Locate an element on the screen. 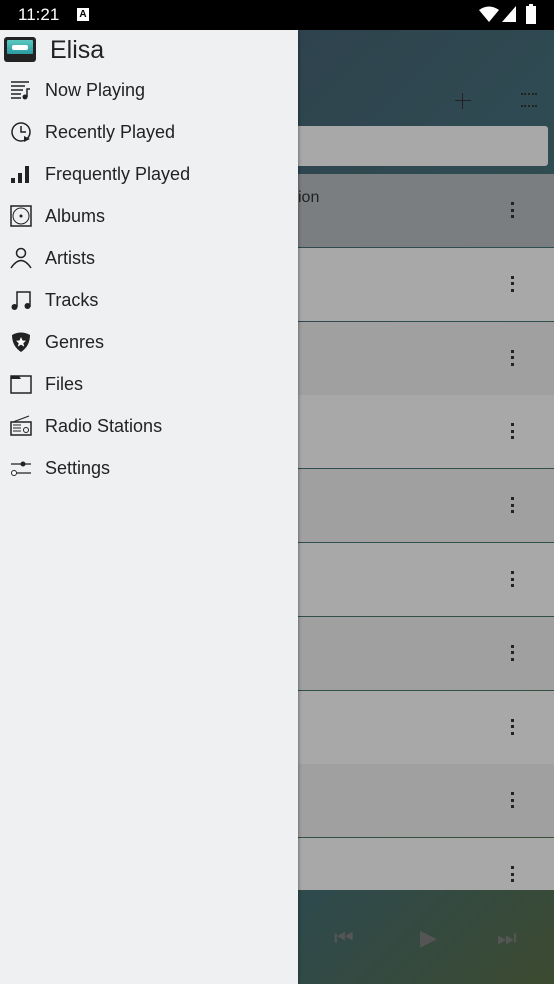  notification-icon: A is located at coordinates (83, 14).